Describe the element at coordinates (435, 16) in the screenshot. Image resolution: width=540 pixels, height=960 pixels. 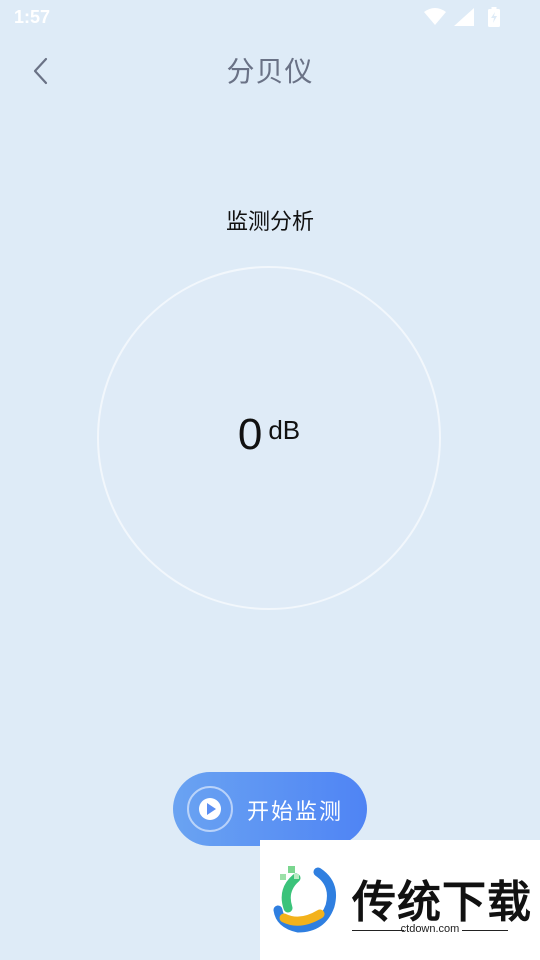
I see `wifi-icon` at that location.